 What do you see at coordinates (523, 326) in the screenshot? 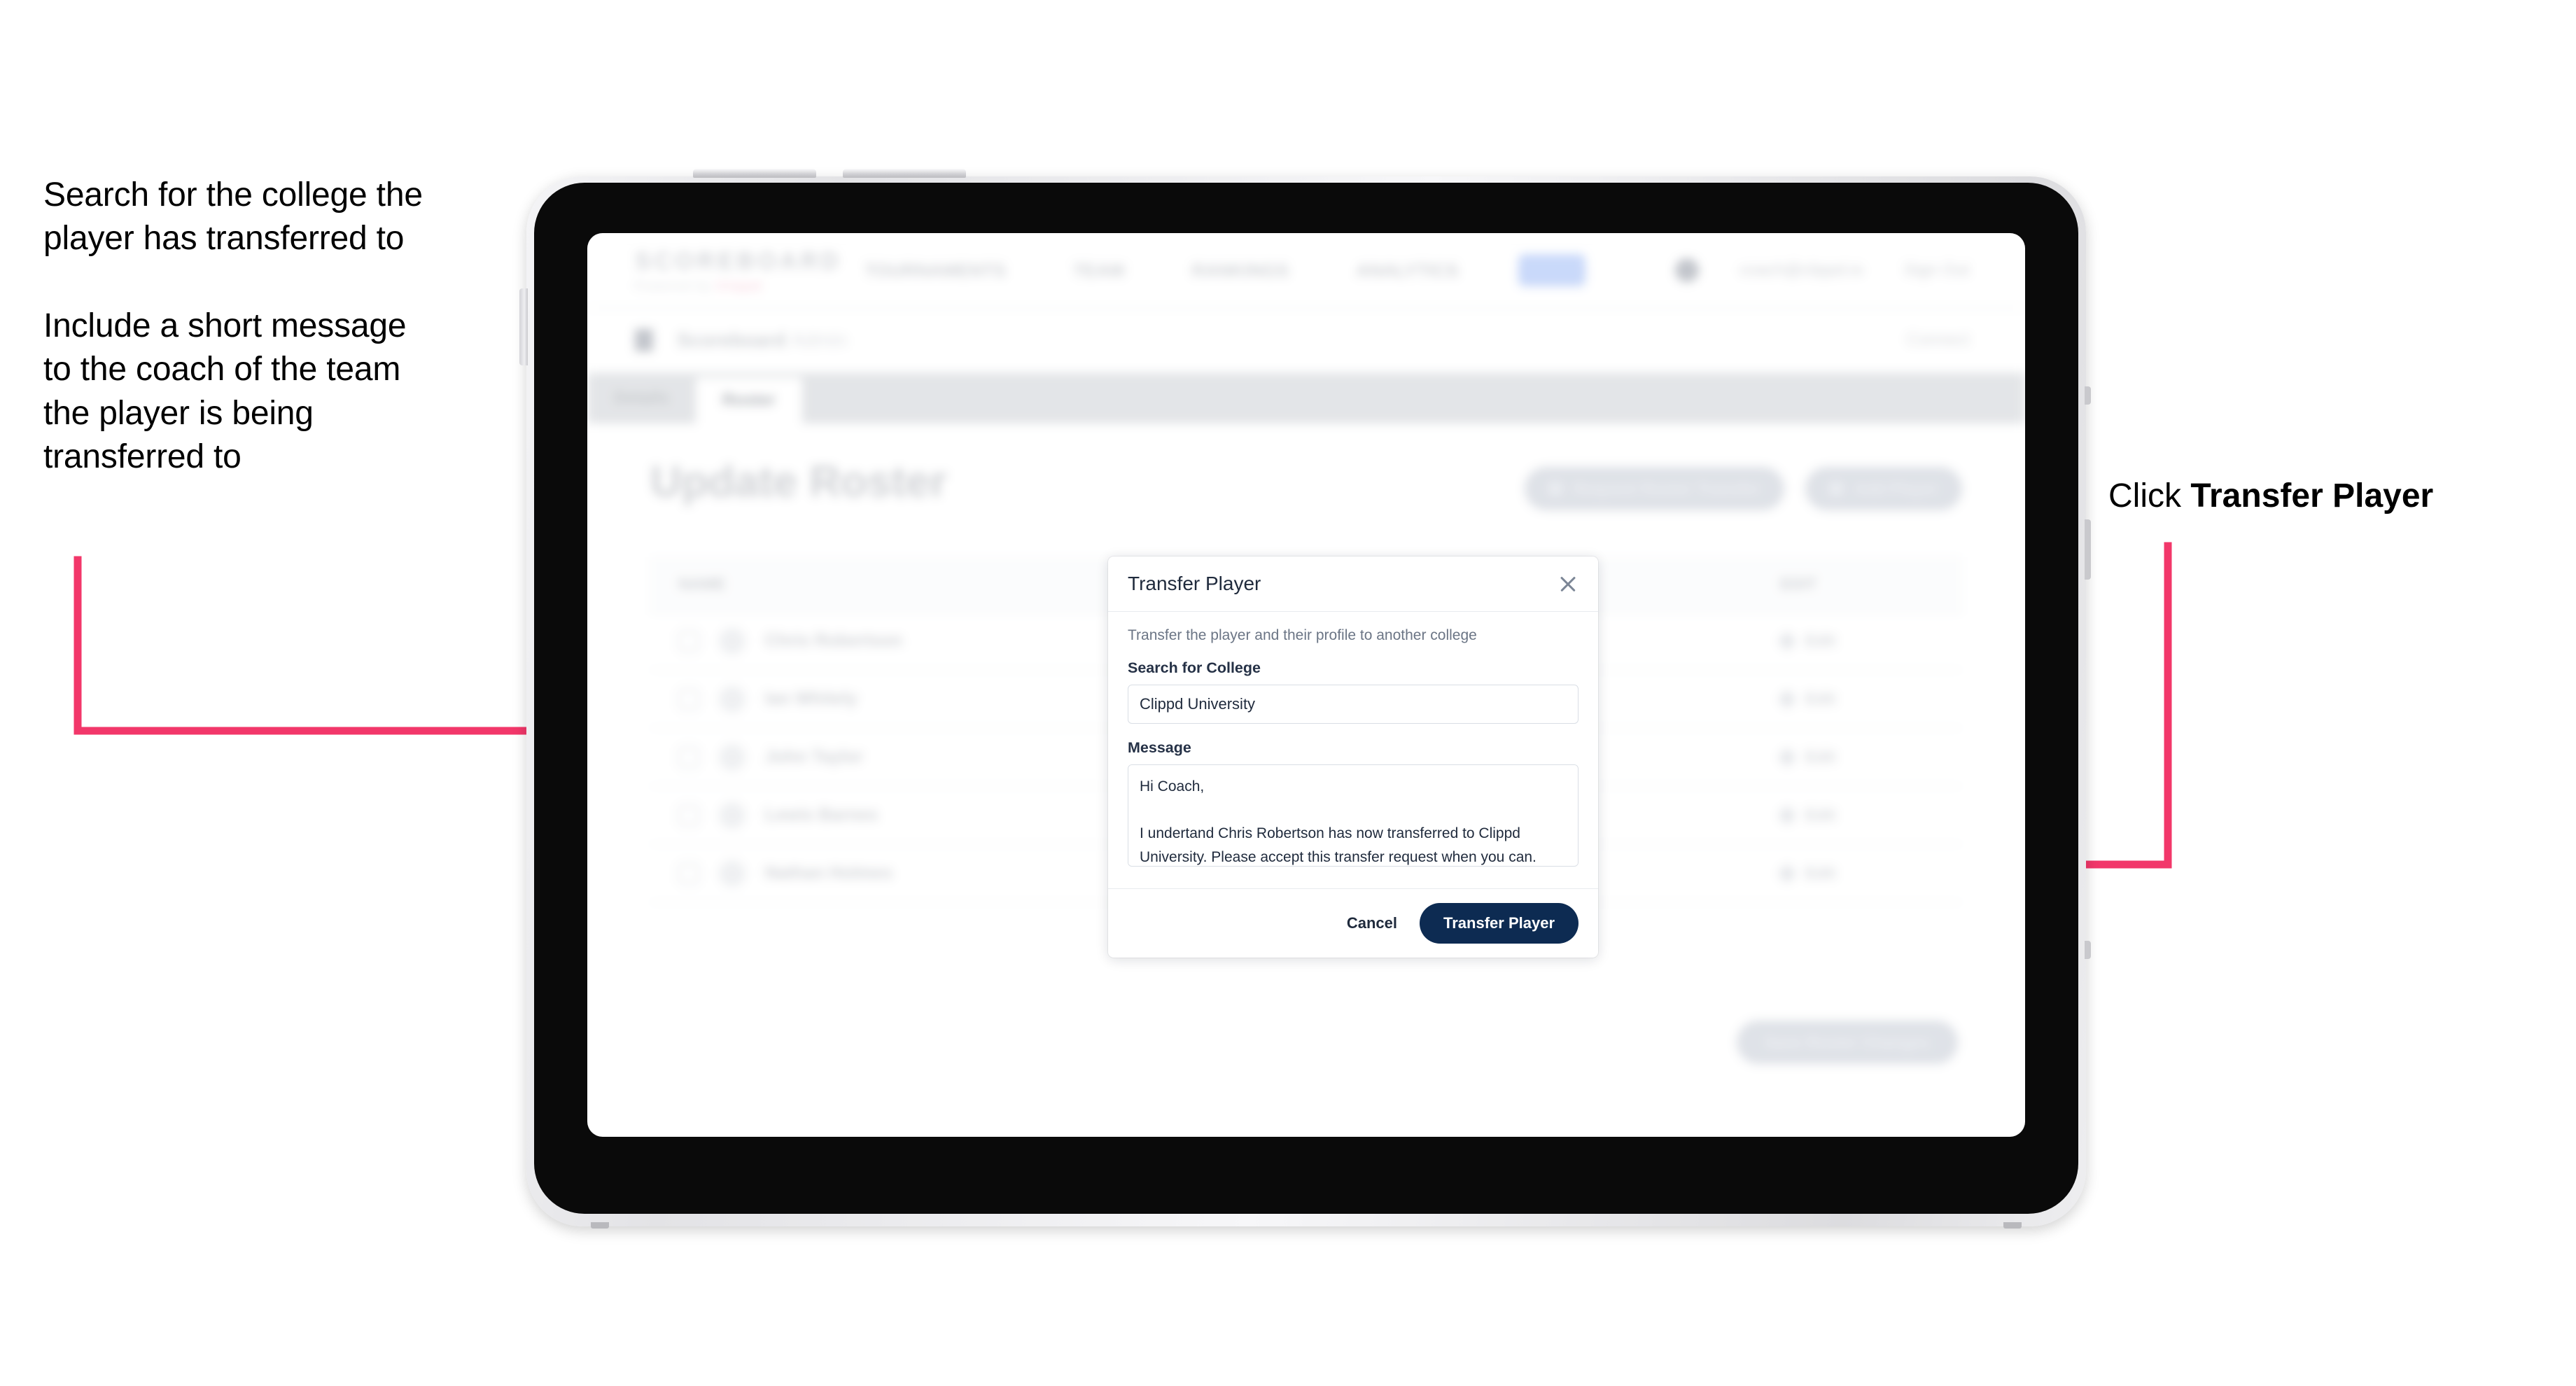
I see `power-button` at bounding box center [523, 326].